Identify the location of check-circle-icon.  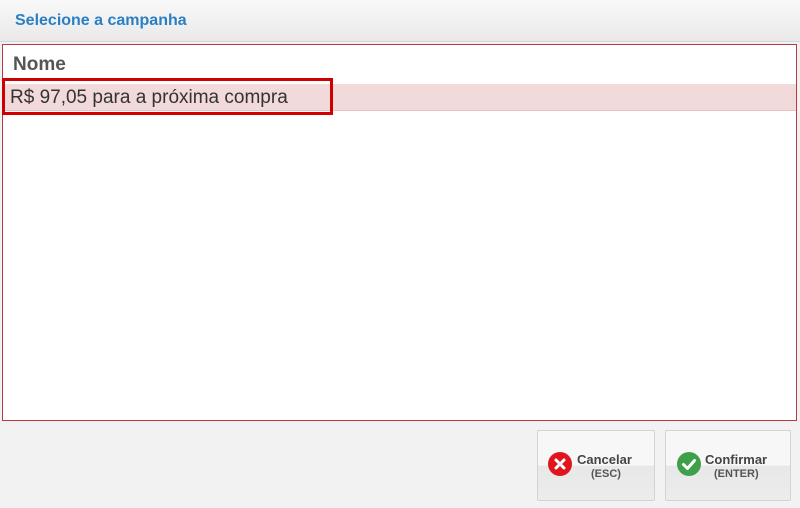
(689, 464).